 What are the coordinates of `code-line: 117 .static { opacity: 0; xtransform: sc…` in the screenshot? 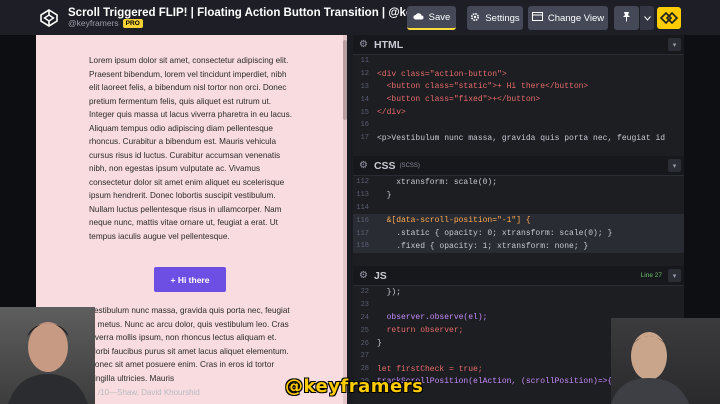 It's located at (518, 233).